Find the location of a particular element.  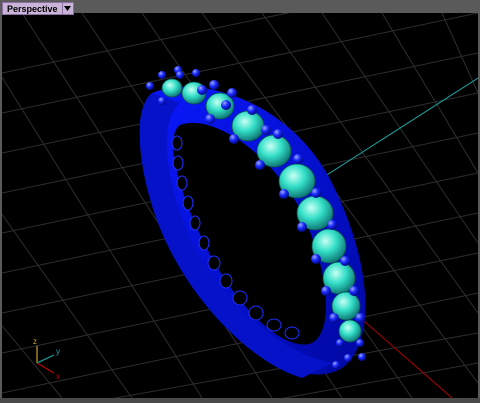

viewport-bottom-border is located at coordinates (240, 400).